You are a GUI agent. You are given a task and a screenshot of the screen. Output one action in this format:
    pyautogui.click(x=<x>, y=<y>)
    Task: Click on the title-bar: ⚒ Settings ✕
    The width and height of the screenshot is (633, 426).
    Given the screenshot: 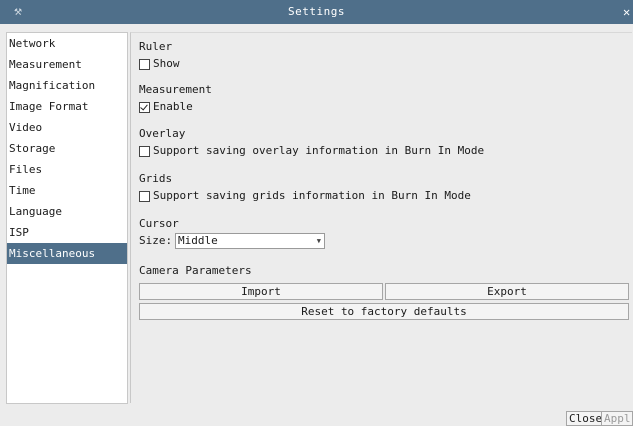 What is the action you would take?
    pyautogui.click(x=316, y=12)
    